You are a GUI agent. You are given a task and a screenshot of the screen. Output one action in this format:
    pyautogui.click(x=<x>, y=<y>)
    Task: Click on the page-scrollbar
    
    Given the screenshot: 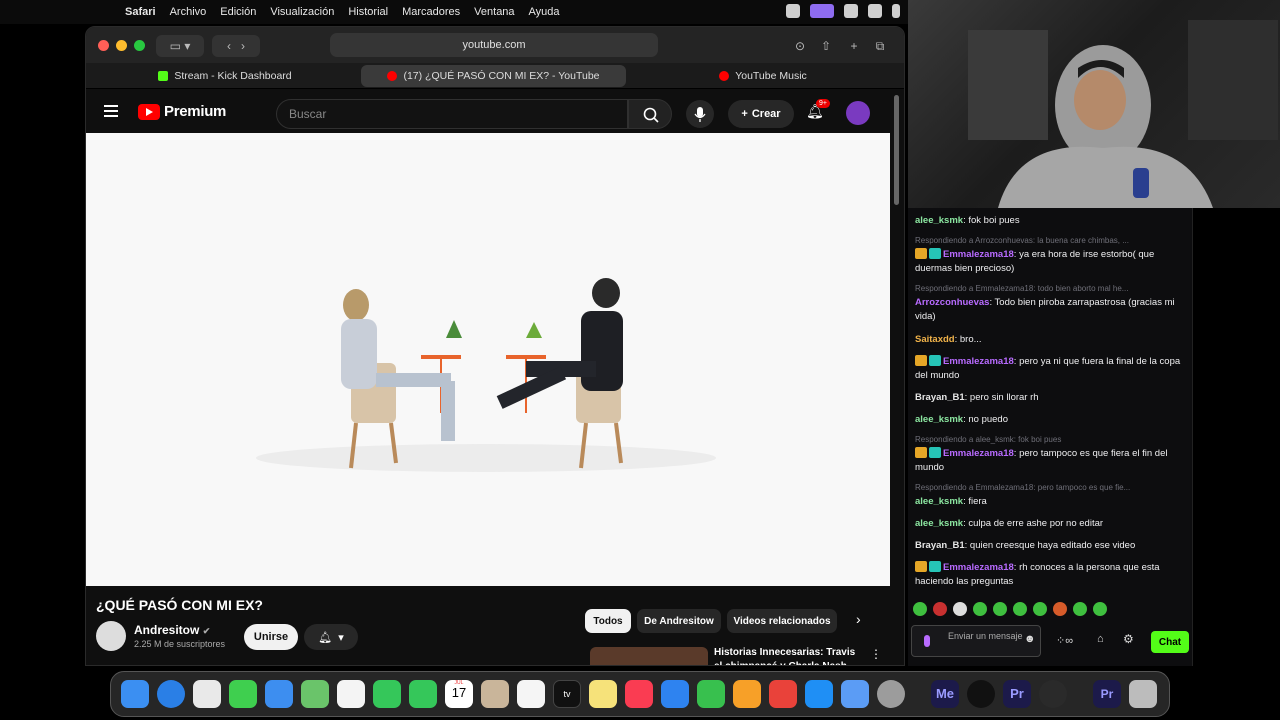 What is the action you would take?
    pyautogui.click(x=896, y=150)
    